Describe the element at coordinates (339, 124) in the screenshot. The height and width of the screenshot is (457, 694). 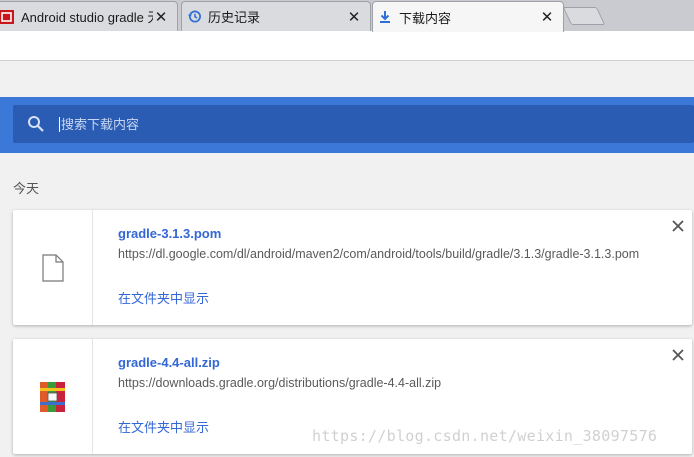
I see `search-input` at that location.